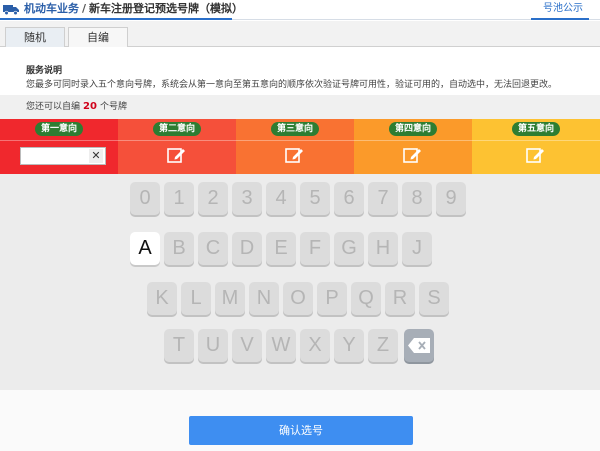 This screenshot has height=451, width=600. I want to click on key-v: V, so click(247, 345).